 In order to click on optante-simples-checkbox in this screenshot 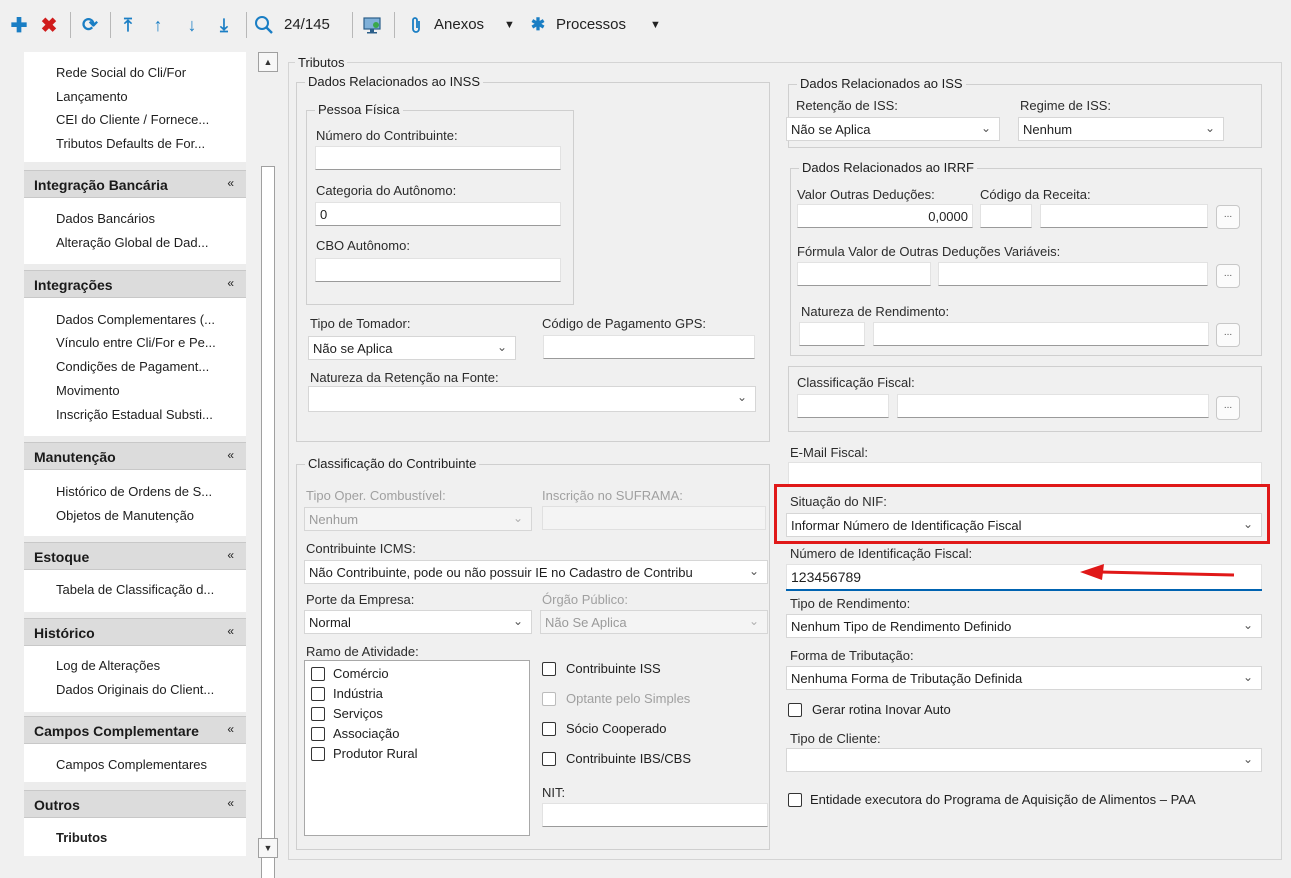, I will do `click(549, 699)`.